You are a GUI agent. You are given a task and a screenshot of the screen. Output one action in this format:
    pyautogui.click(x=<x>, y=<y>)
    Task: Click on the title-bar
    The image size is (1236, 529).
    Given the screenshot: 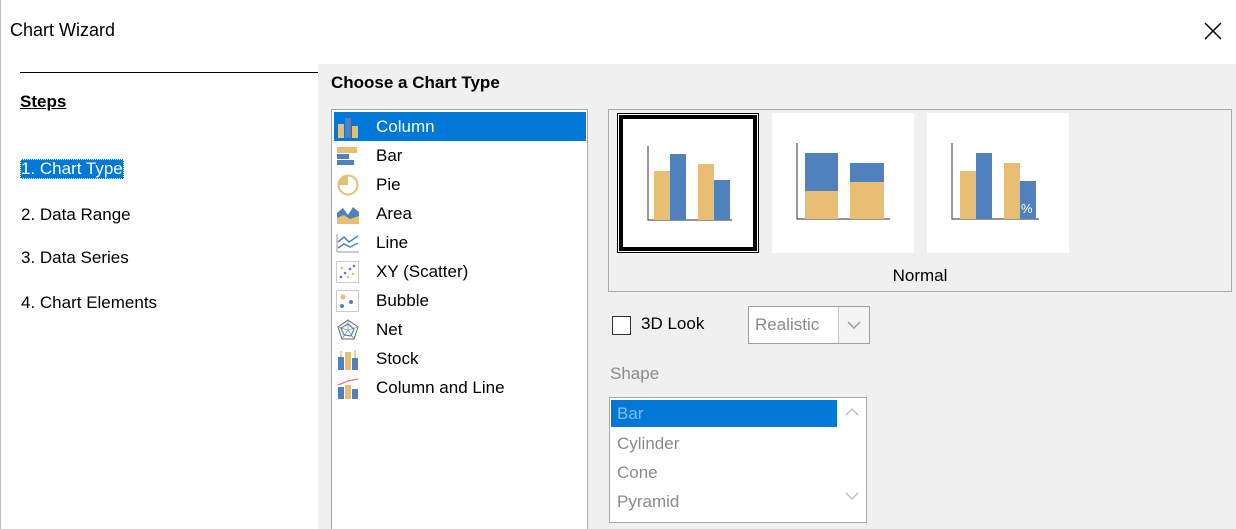 What is the action you would take?
    pyautogui.click(x=618, y=32)
    